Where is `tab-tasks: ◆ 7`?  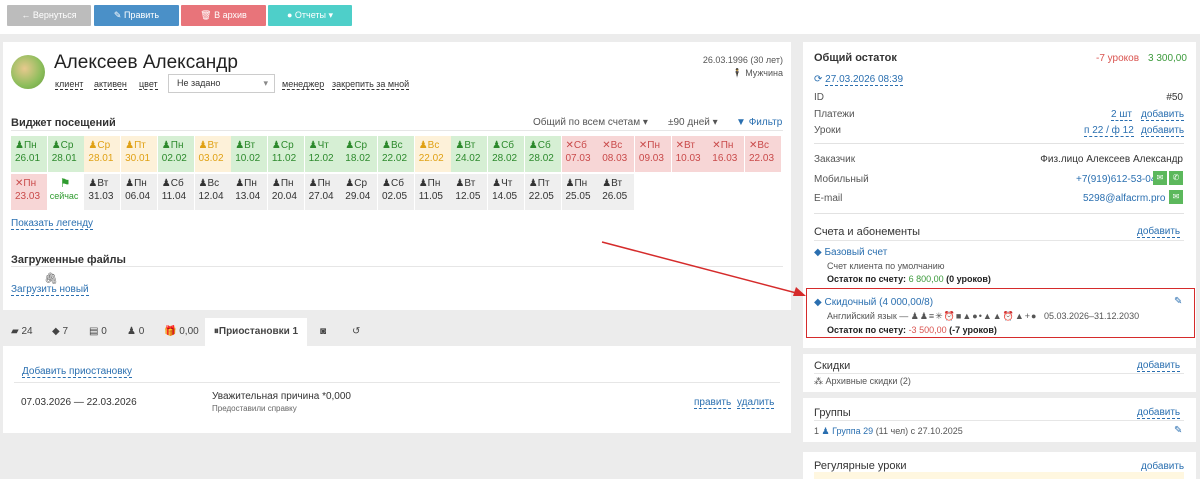 tab-tasks: ◆ 7 is located at coordinates (60, 332).